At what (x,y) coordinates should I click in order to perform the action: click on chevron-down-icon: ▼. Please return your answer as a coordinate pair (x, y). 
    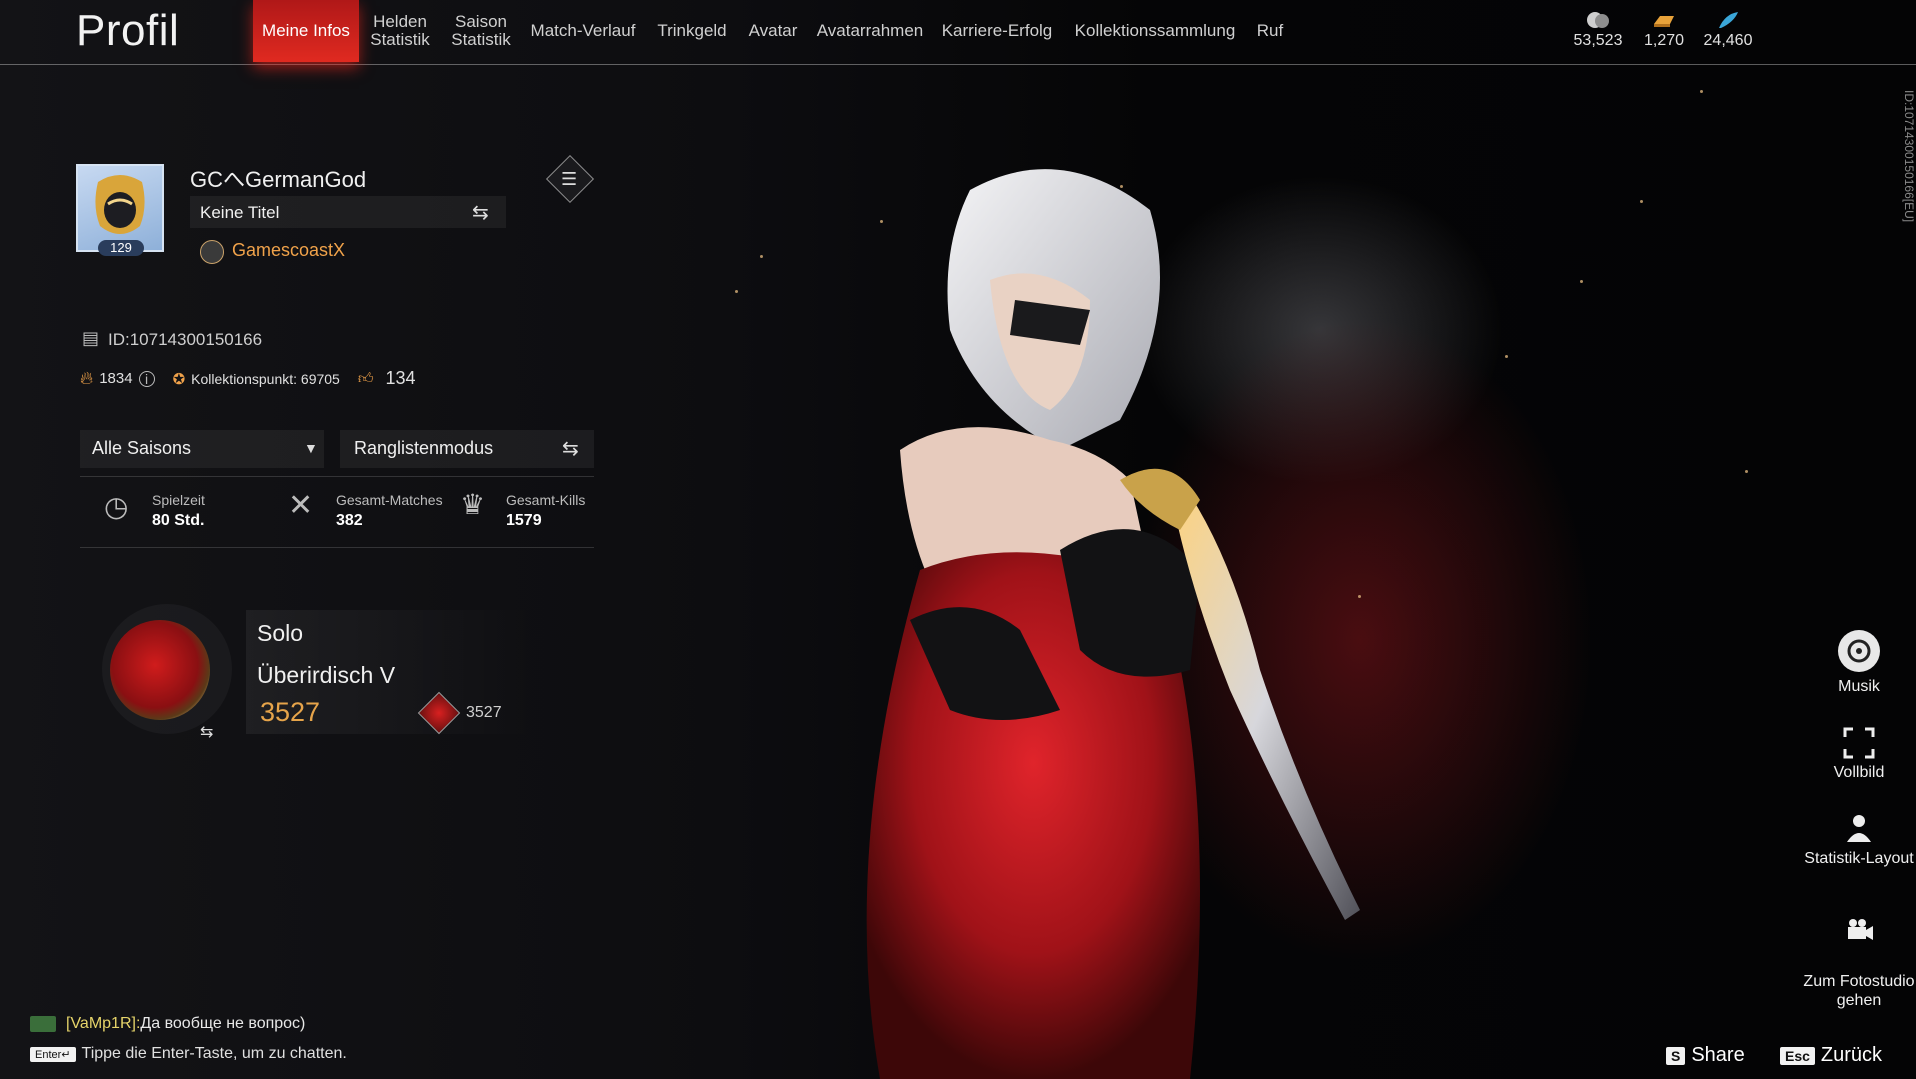
    Looking at the image, I should click on (311, 448).